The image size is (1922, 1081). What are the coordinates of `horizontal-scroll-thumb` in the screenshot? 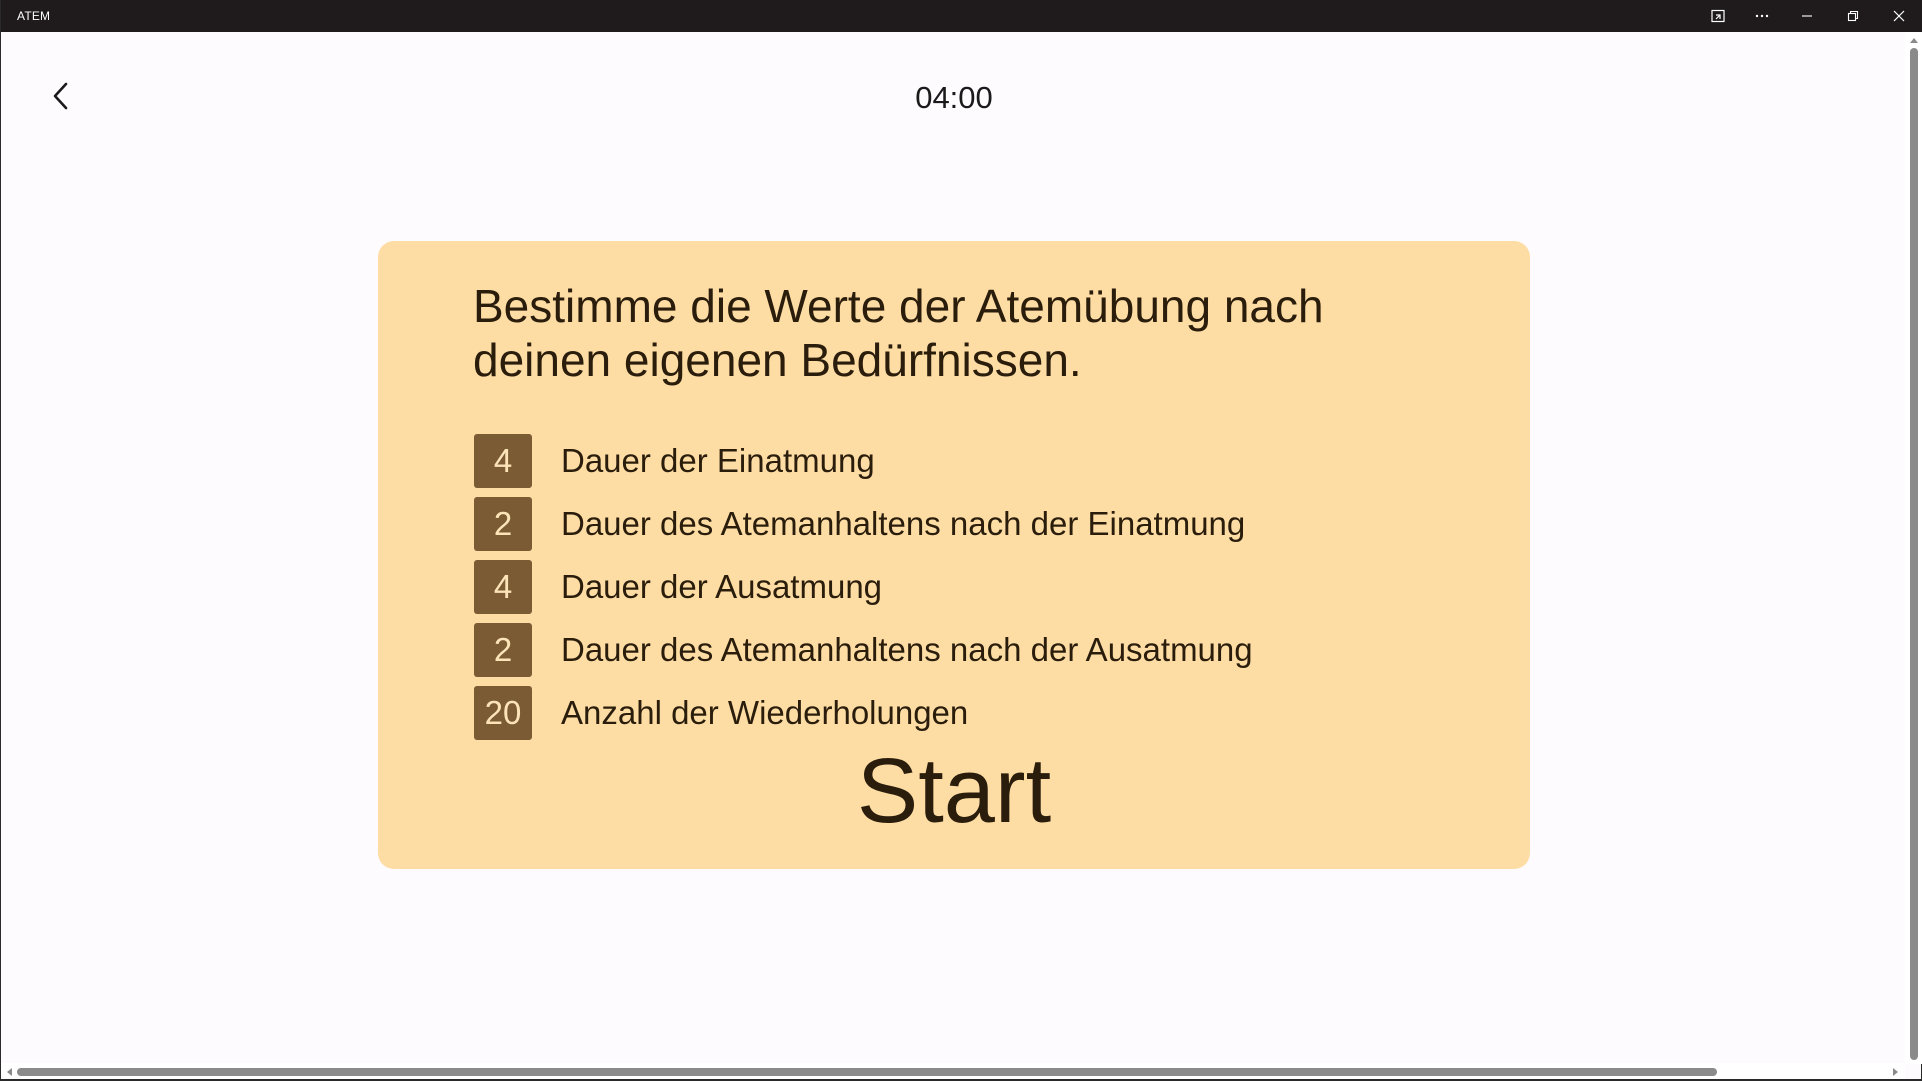 It's located at (867, 1072).